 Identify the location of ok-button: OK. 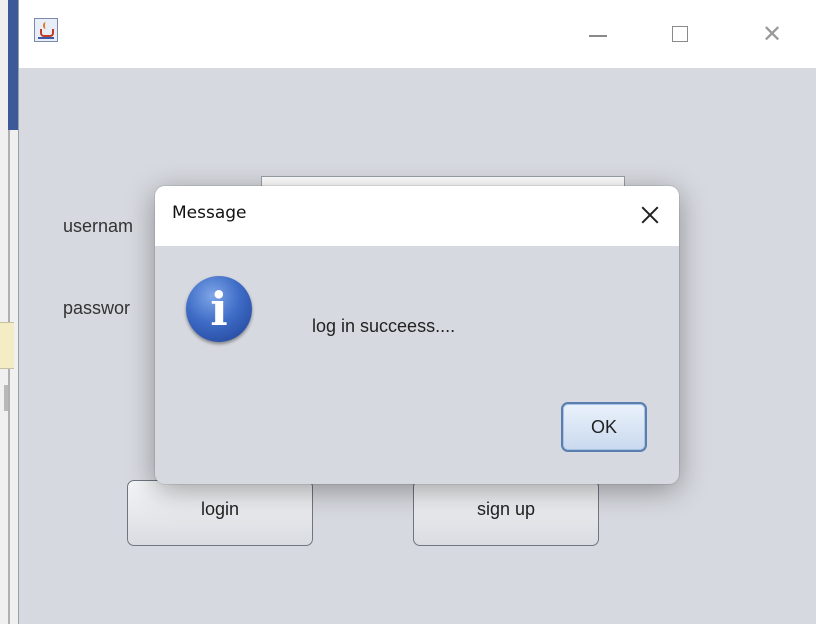
(604, 427).